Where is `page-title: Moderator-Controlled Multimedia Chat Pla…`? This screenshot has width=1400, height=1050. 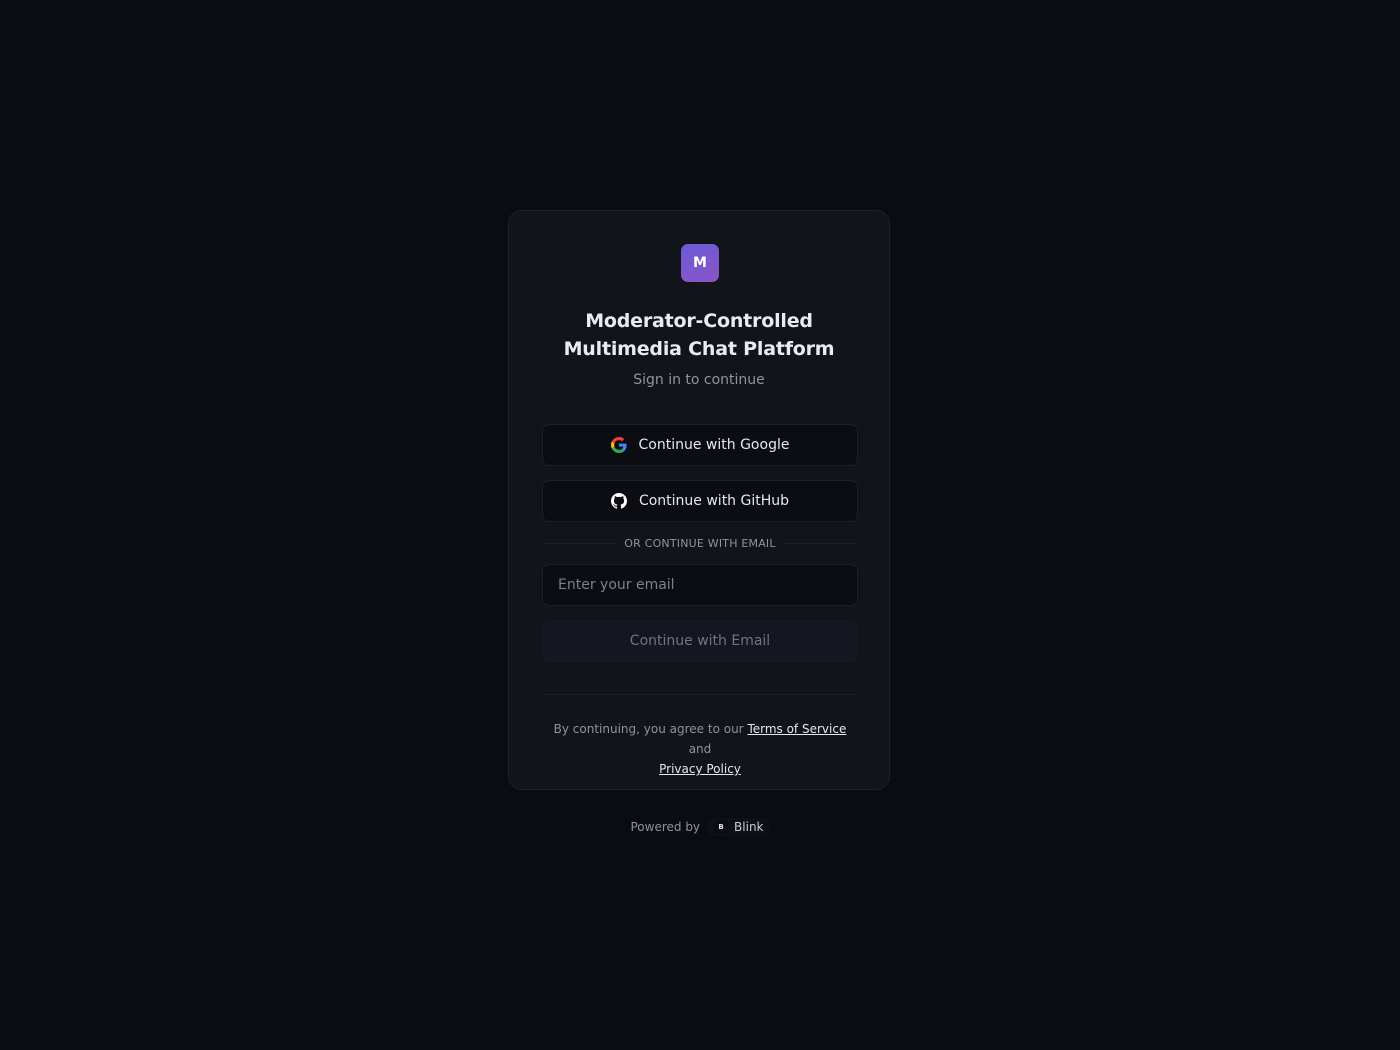
page-title: Moderator-Controlled Multimedia Chat Pla… is located at coordinates (699, 335).